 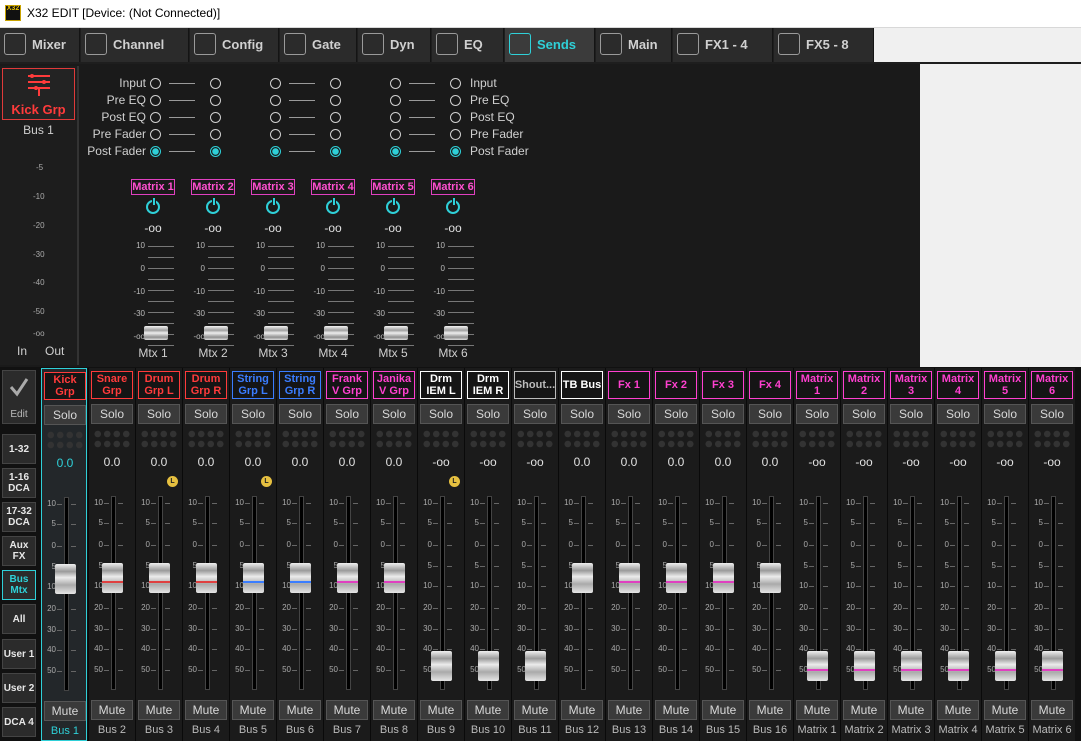 I want to click on strip-name: Janika V Grp, so click(x=394, y=385).